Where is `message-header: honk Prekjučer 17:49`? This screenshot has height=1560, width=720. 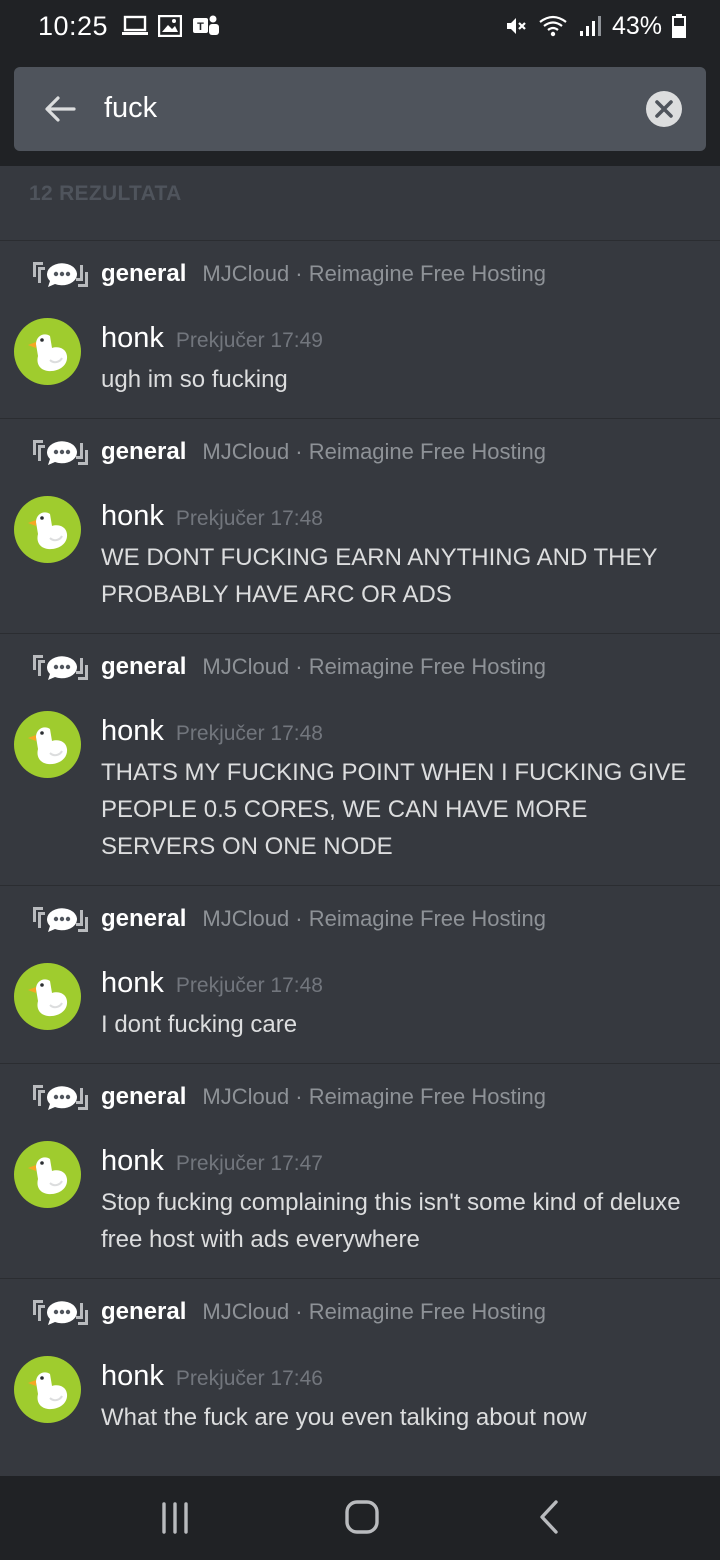
message-header: honk Prekjučer 17:49 is located at coordinates (410, 331).